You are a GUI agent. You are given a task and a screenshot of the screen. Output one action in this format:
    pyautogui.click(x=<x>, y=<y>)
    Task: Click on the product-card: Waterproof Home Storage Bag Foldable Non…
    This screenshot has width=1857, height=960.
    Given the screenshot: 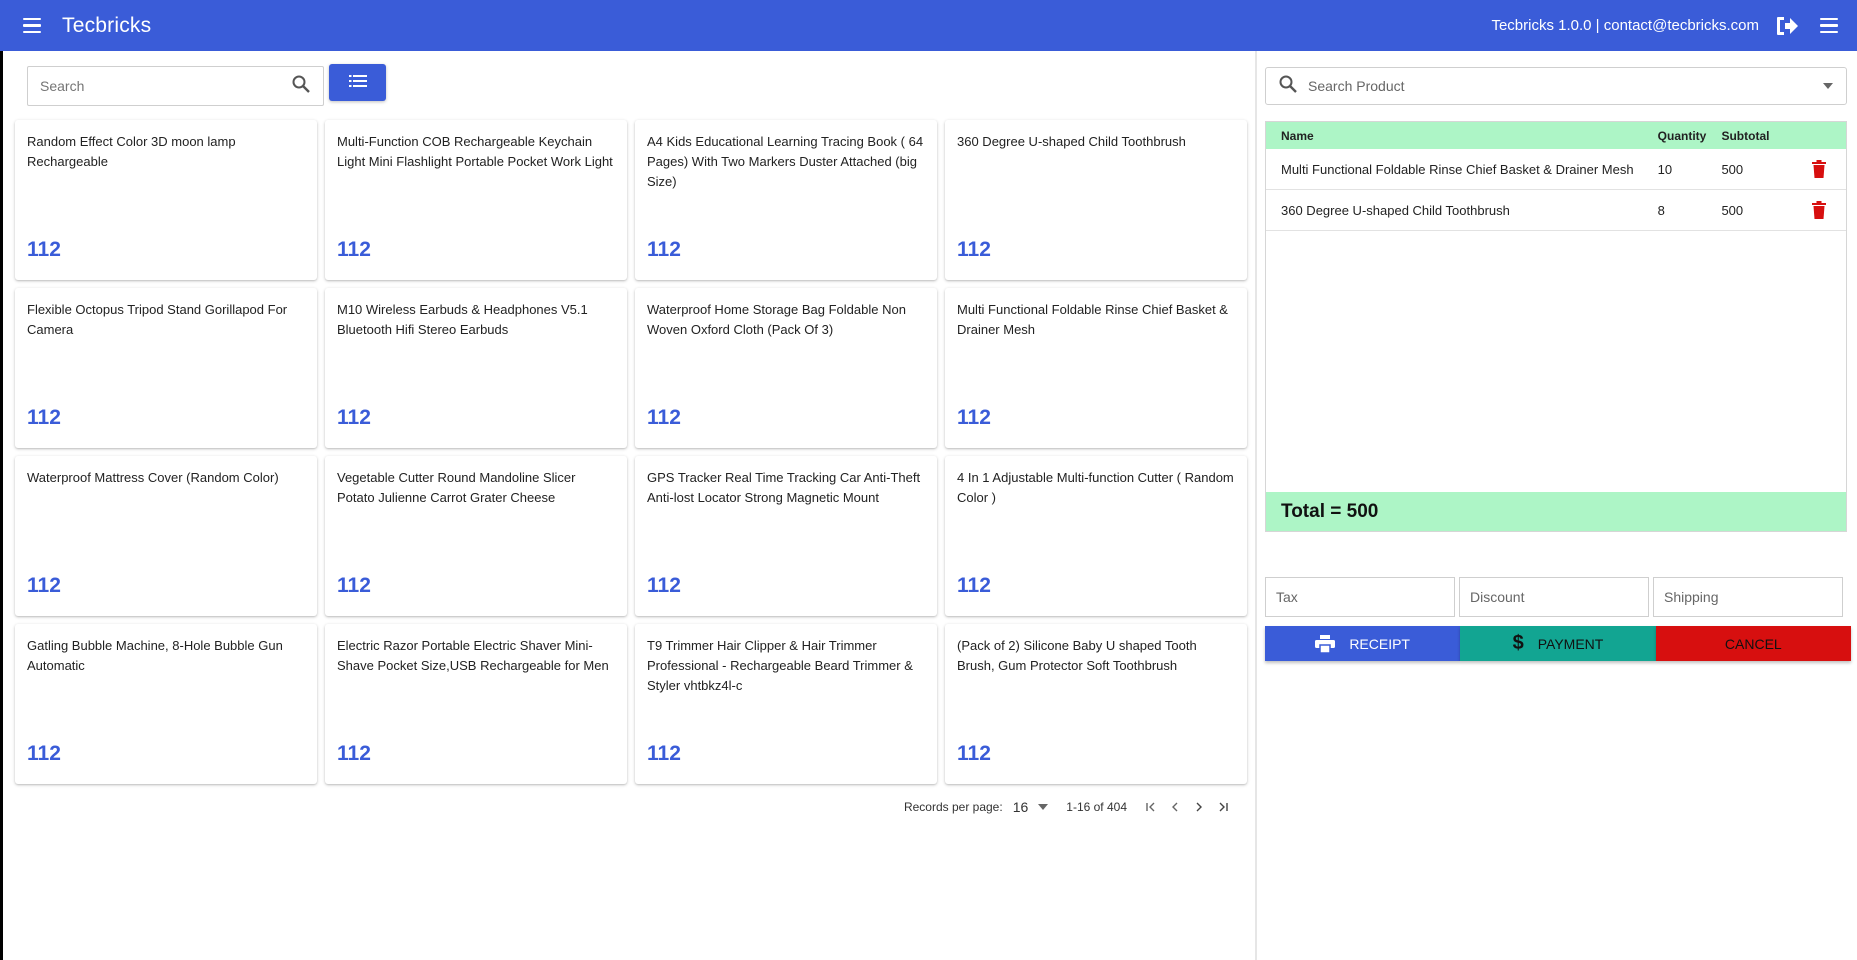 What is the action you would take?
    pyautogui.click(x=786, y=368)
    